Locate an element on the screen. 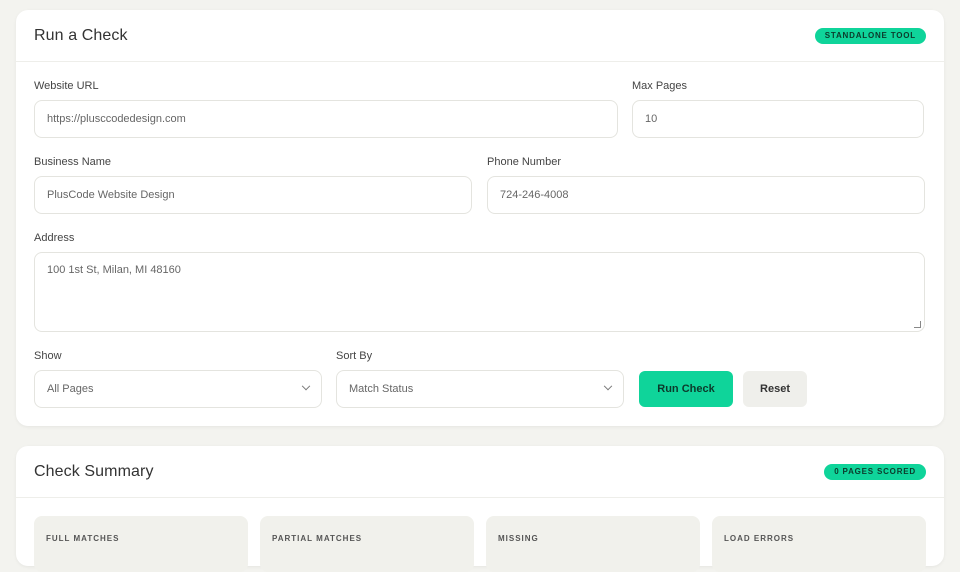 Image resolution: width=960 pixels, height=572 pixels. phone-number-label: Phone Number is located at coordinates (524, 162).